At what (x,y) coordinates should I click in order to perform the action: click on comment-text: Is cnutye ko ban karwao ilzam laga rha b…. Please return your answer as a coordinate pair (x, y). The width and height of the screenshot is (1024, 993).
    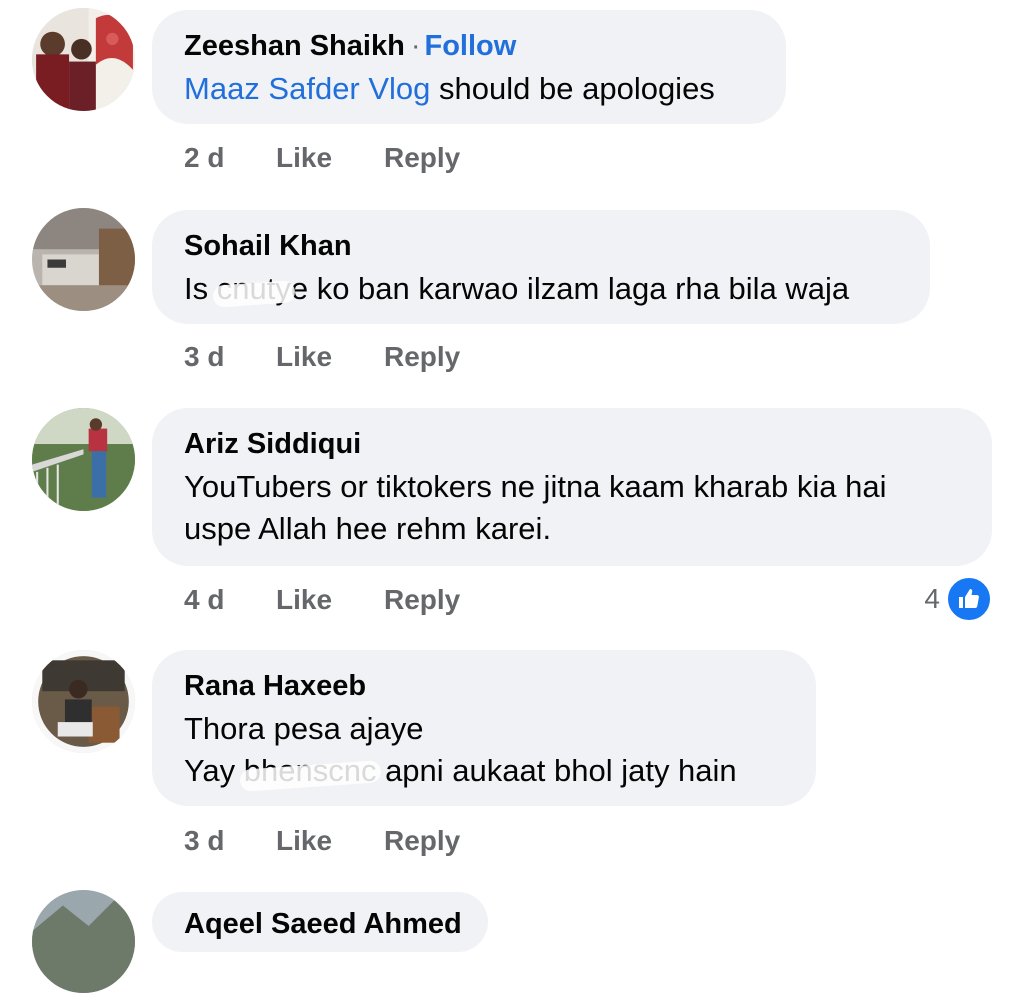
    Looking at the image, I should click on (541, 289).